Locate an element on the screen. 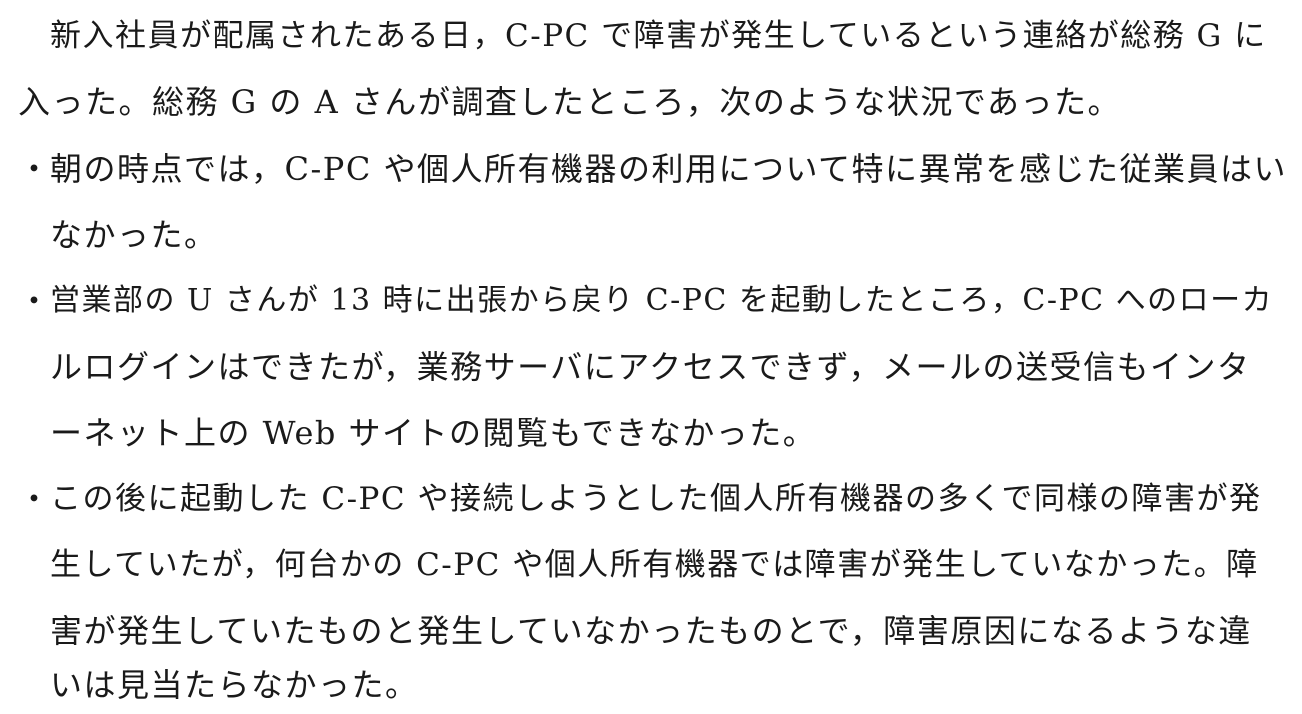 The width and height of the screenshot is (1302, 714). bullet-3-line-1: この後に起動した C-PC や接続しようとした個人所有機器の多くで同様の障害が発 is located at coordinates (656, 499).